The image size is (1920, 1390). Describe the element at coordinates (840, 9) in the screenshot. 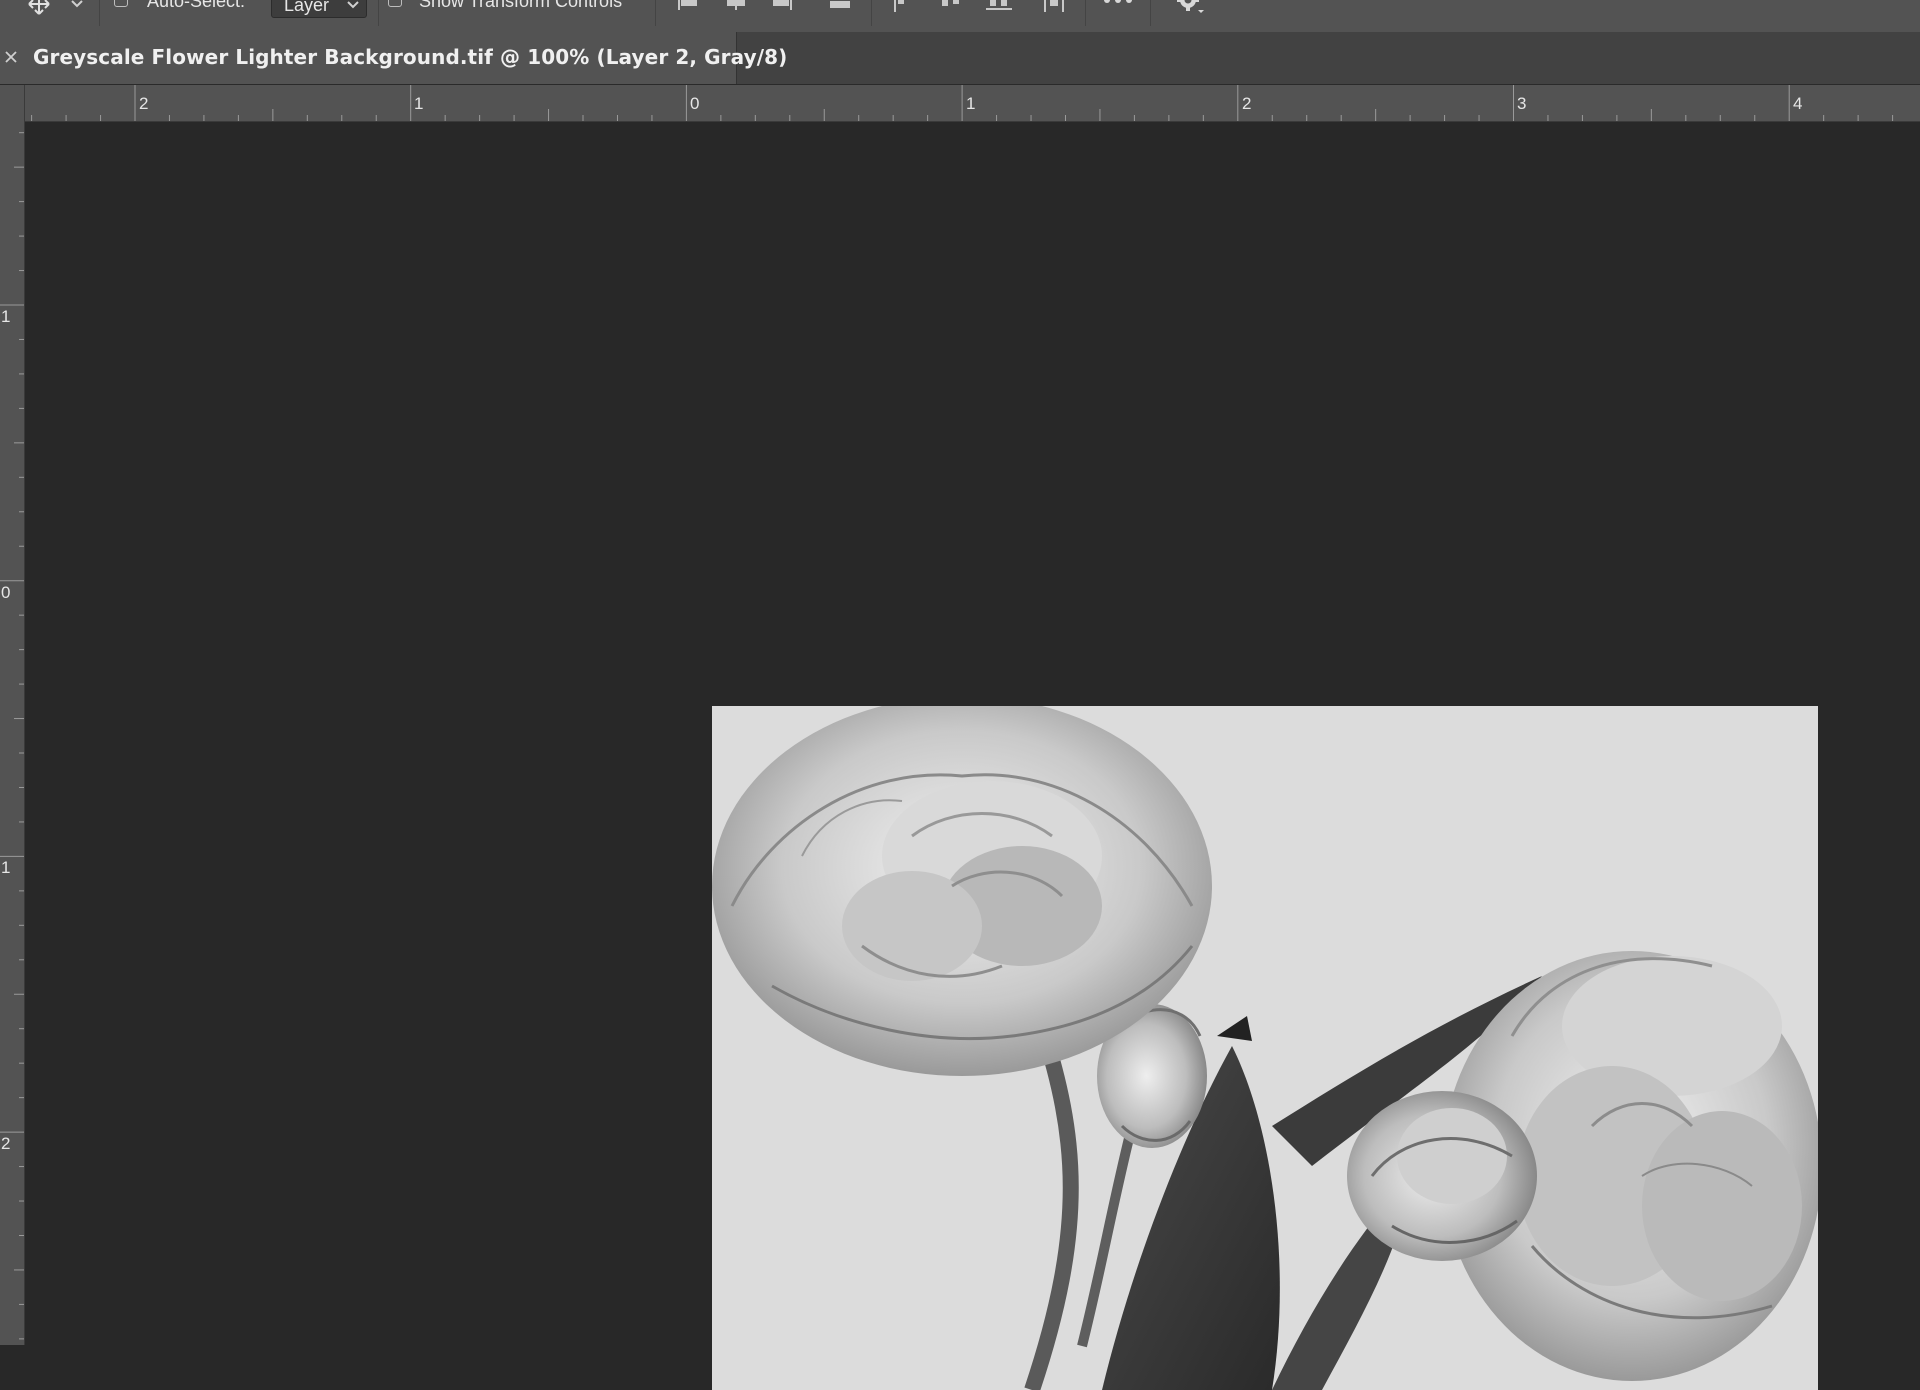

I see `align-top-edges-icon` at that location.